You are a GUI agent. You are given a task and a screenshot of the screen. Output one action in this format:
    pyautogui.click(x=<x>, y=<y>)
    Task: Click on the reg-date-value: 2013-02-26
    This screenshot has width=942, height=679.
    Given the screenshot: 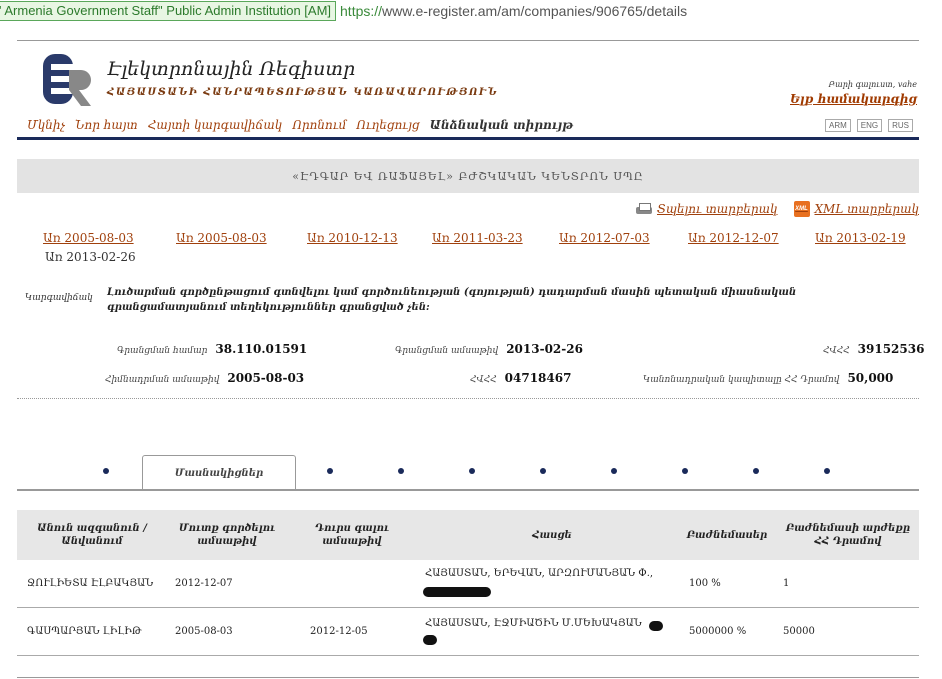 What is the action you would take?
    pyautogui.click(x=544, y=349)
    